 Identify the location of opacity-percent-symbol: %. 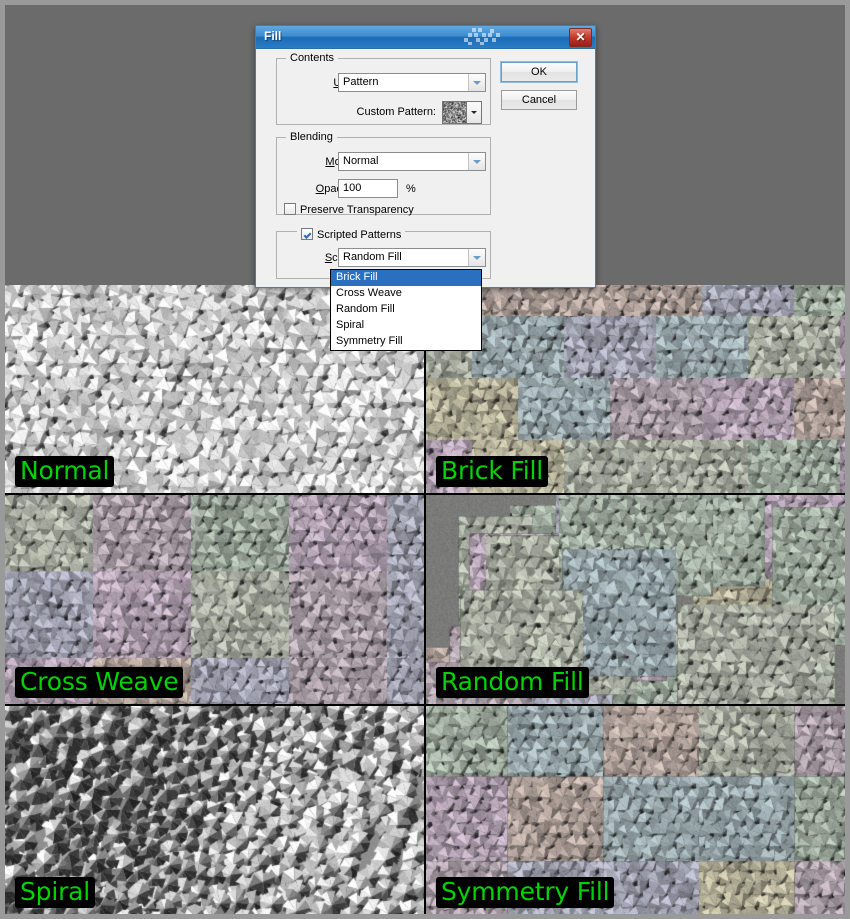
(411, 189).